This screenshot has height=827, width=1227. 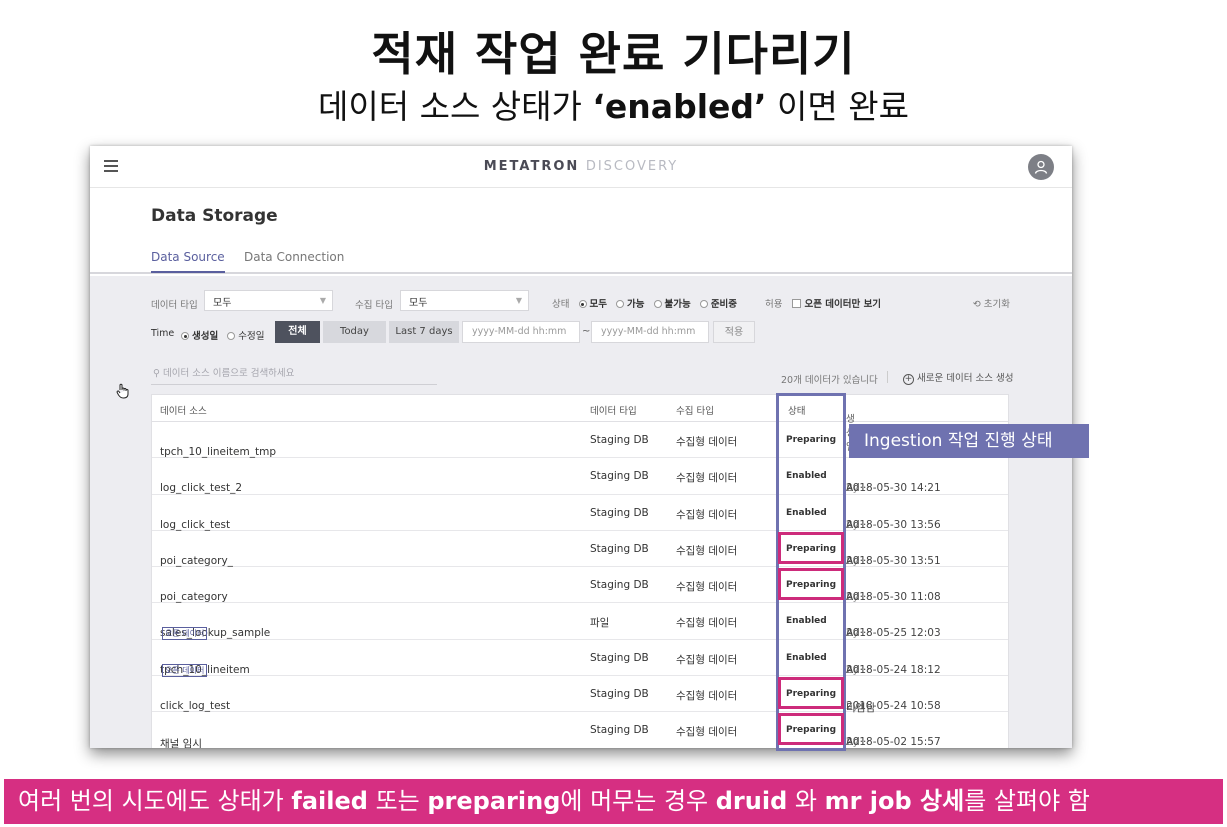 What do you see at coordinates (521, 332) in the screenshot?
I see `date-from-input: yyyy-MM-dd hh:mm` at bounding box center [521, 332].